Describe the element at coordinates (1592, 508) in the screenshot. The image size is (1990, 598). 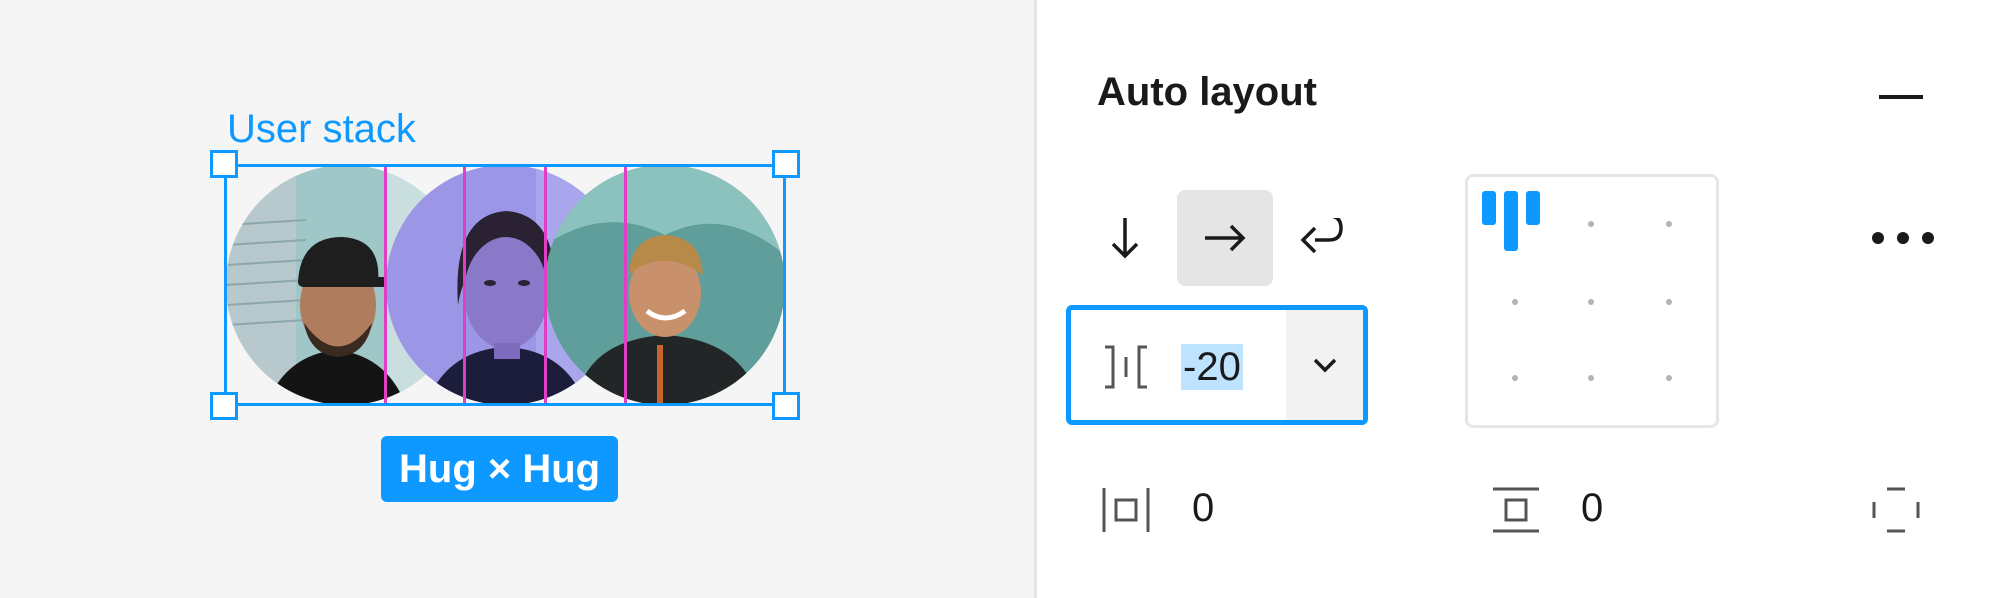
I see `vertical-padding-value: 0` at that location.